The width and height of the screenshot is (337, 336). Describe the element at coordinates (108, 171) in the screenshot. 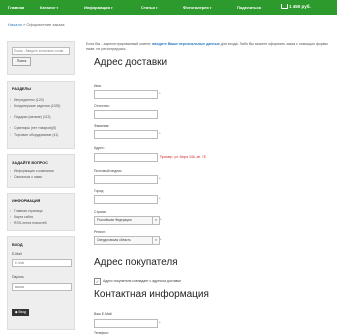

I see `postcode-label: Почтовый индекс:` at that location.